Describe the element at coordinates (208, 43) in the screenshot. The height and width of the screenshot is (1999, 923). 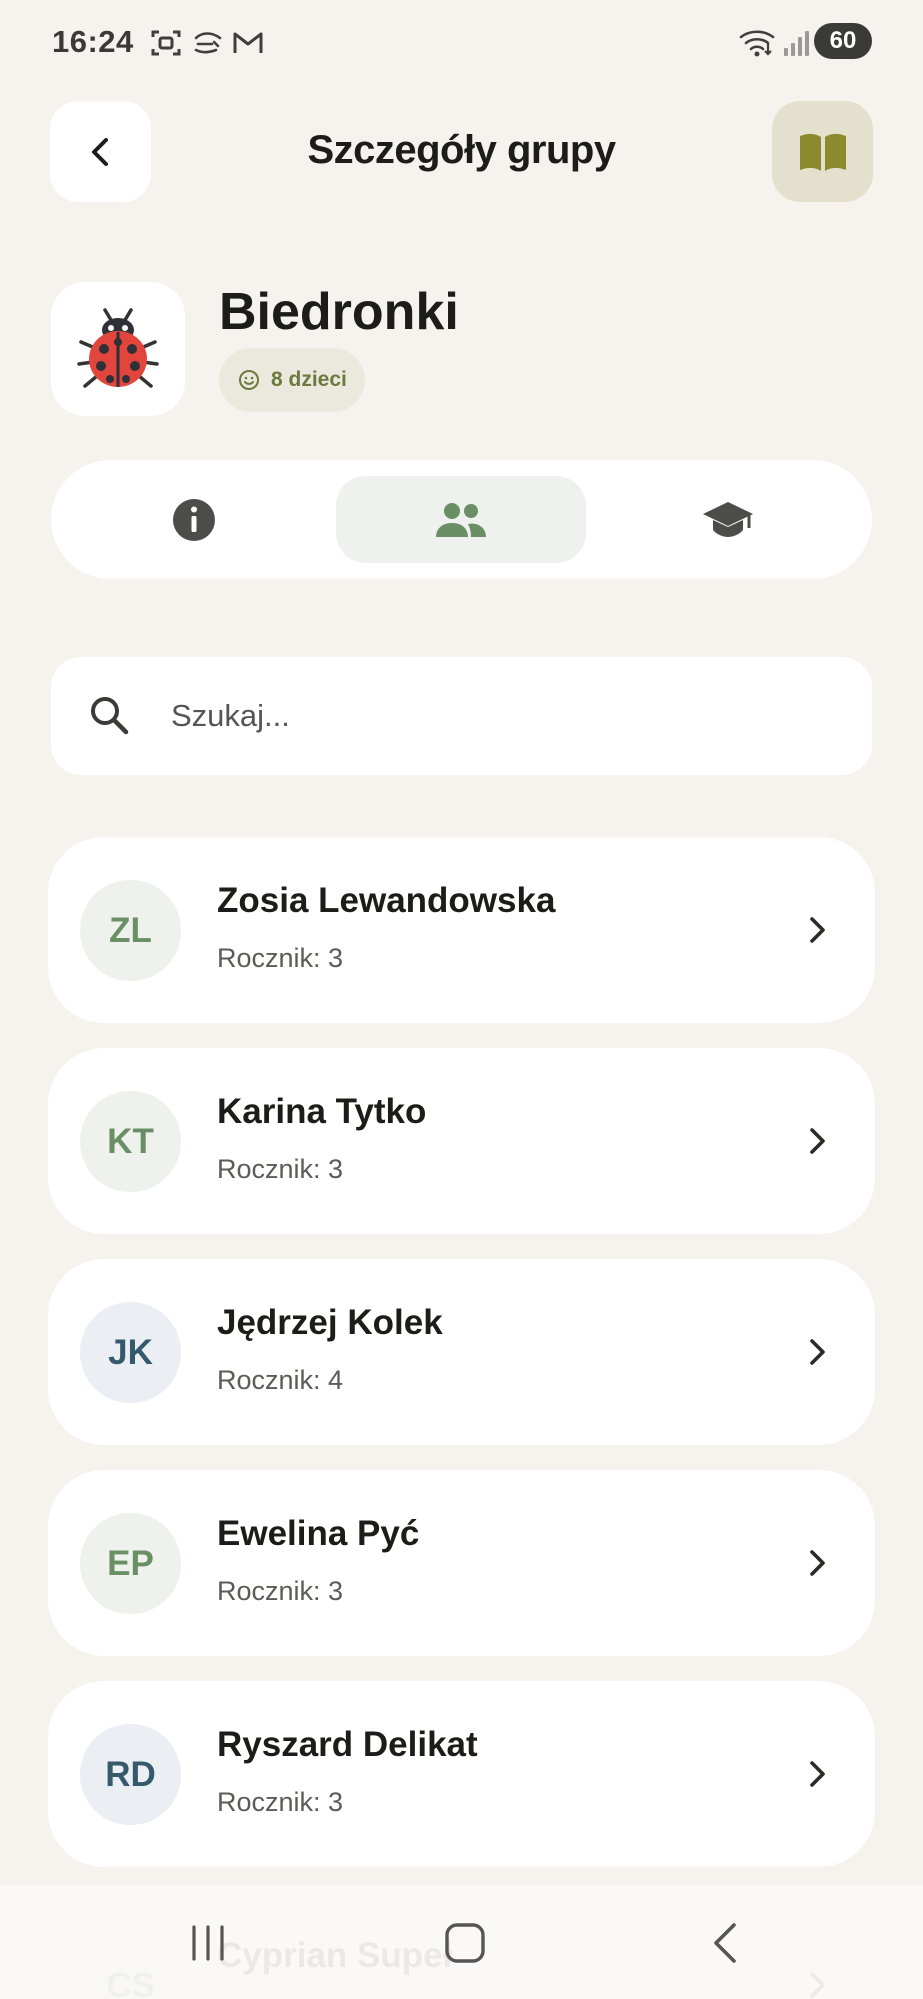
I see `snow-wind-icon` at that location.